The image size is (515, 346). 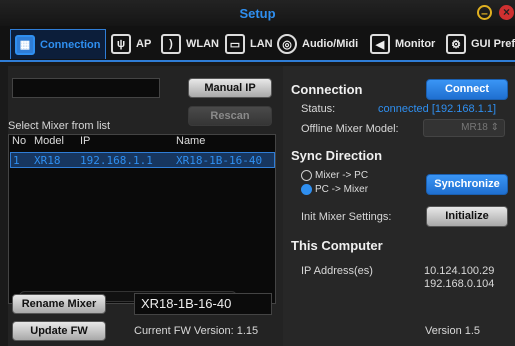 What do you see at coordinates (467, 184) in the screenshot?
I see `synchronize-button: Synchronize` at bounding box center [467, 184].